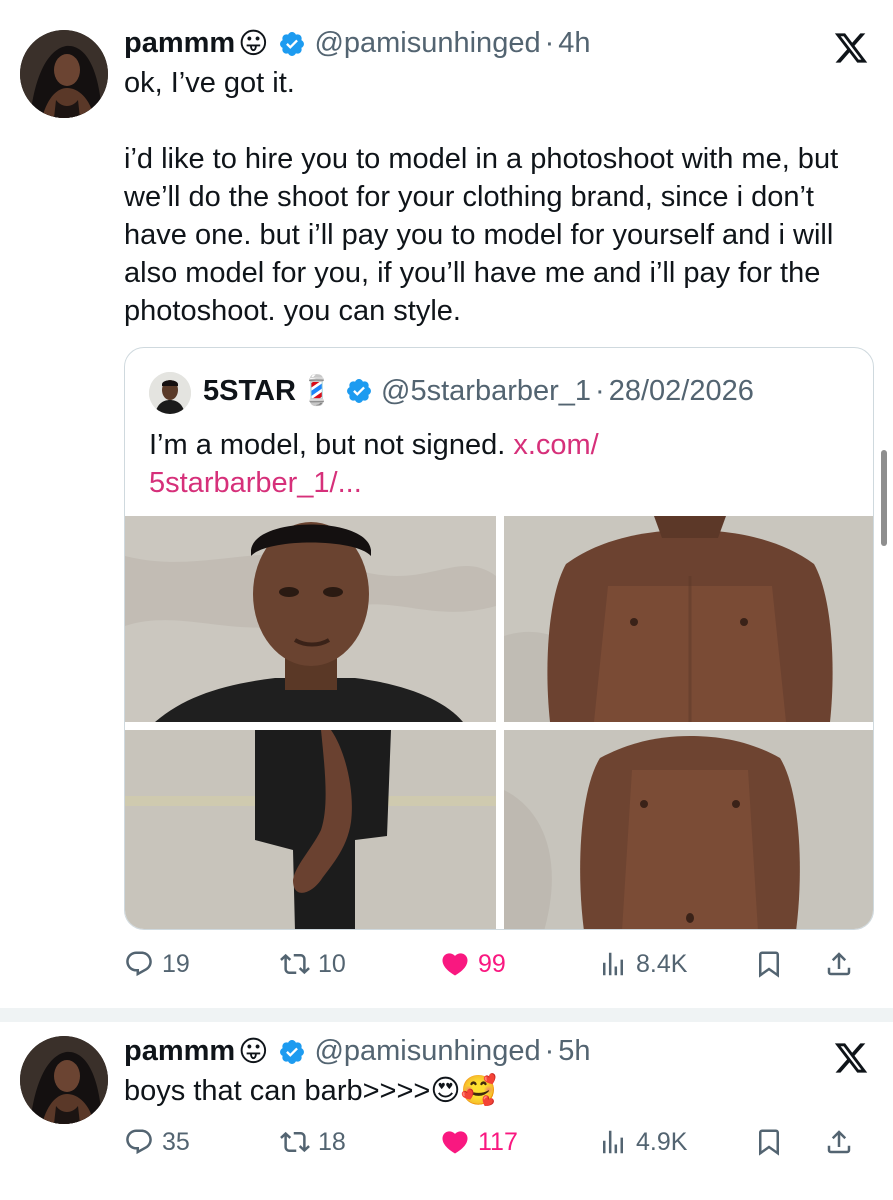  I want to click on views-button: 8.4K, so click(642, 964).